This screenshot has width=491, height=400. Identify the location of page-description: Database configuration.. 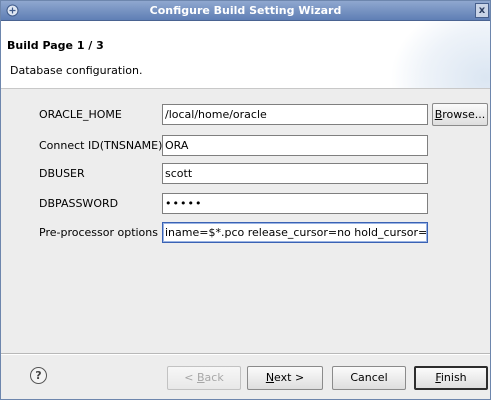
(76, 70).